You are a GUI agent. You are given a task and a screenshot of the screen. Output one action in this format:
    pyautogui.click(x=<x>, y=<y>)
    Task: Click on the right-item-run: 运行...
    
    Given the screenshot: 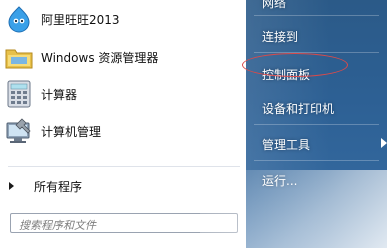 What is the action you would take?
    pyautogui.click(x=279, y=180)
    